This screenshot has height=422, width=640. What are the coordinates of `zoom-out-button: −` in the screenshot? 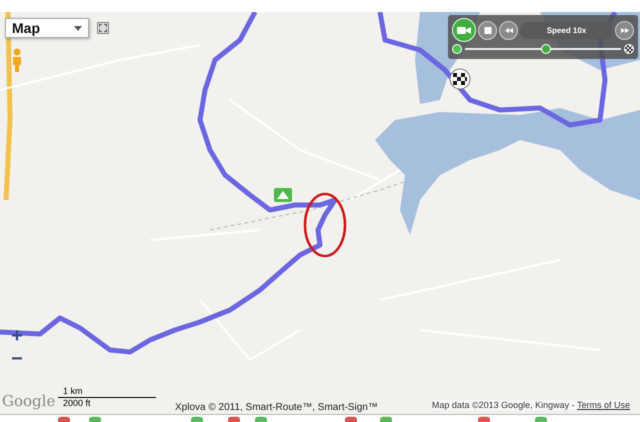 It's located at (17, 359).